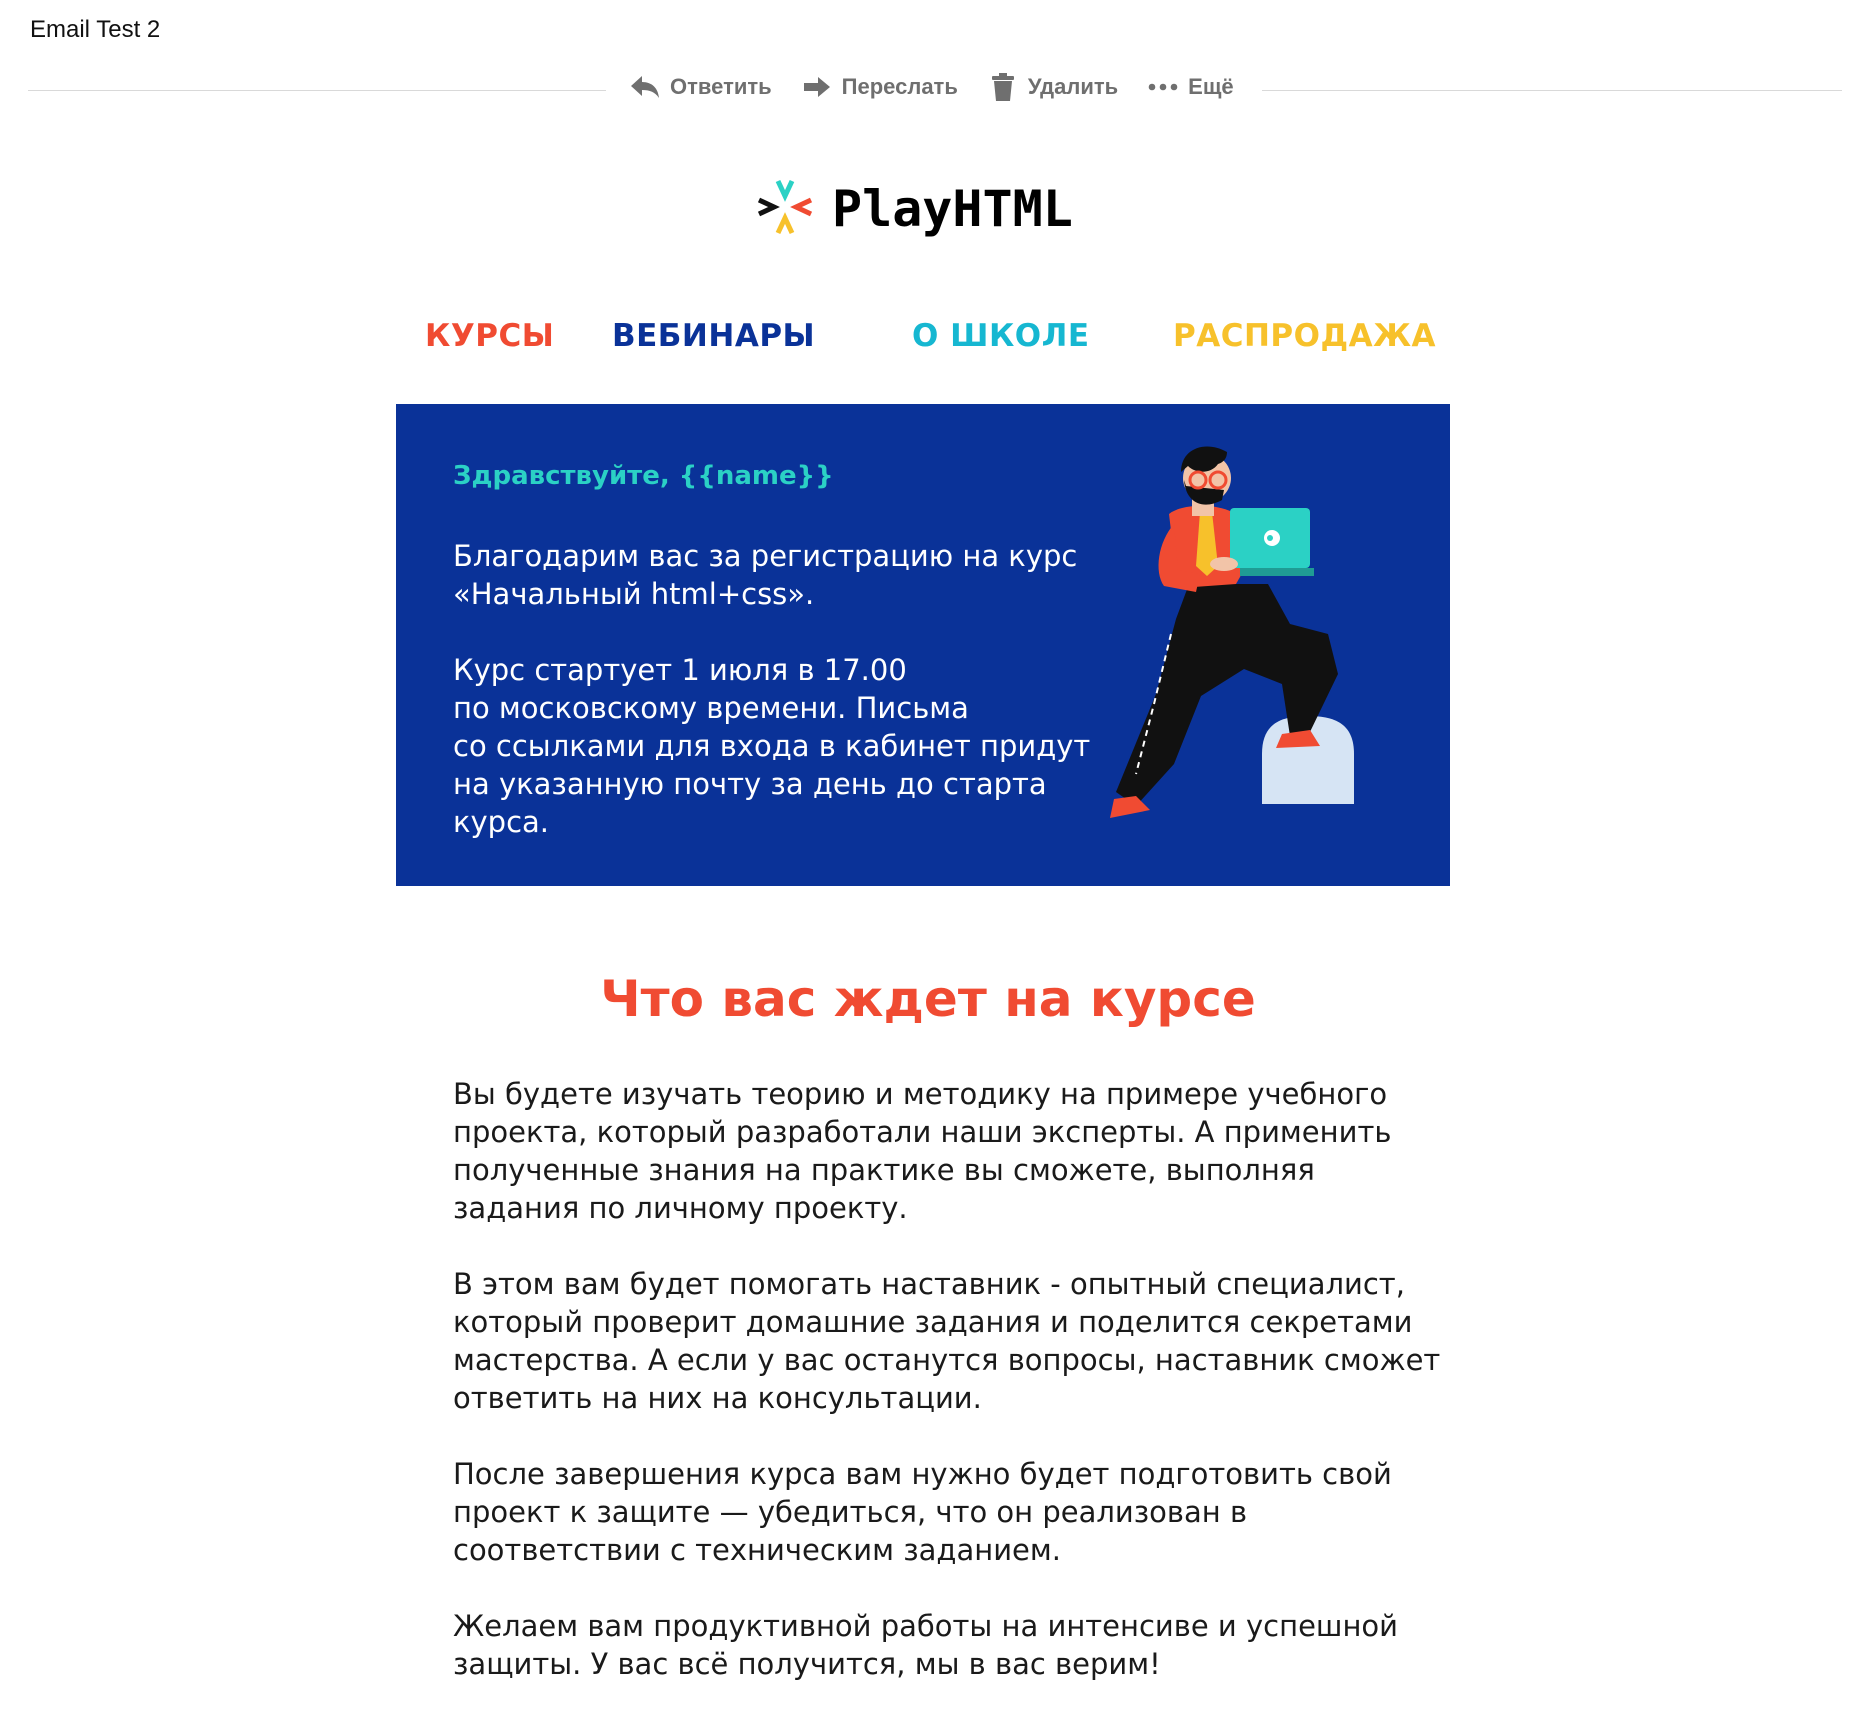  I want to click on toolbar-divider-left, so click(317, 90).